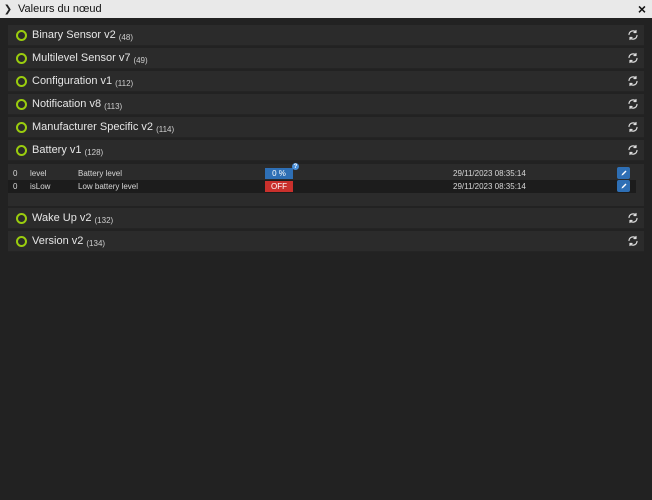  Describe the element at coordinates (279, 186) in the screenshot. I see `value-badge: OFF` at that location.